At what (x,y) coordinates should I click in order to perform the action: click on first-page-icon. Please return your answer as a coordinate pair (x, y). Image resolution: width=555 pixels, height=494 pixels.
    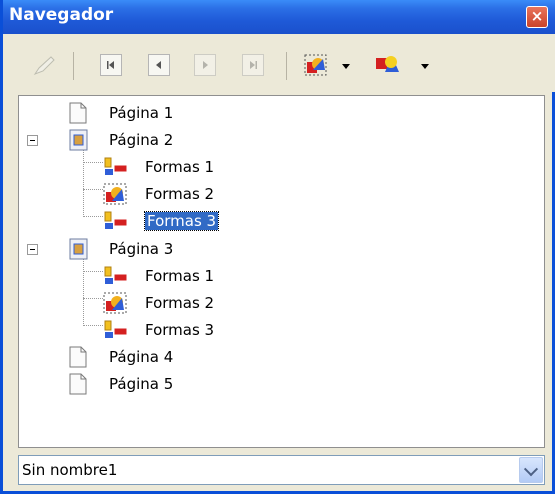
    Looking at the image, I should click on (110, 65).